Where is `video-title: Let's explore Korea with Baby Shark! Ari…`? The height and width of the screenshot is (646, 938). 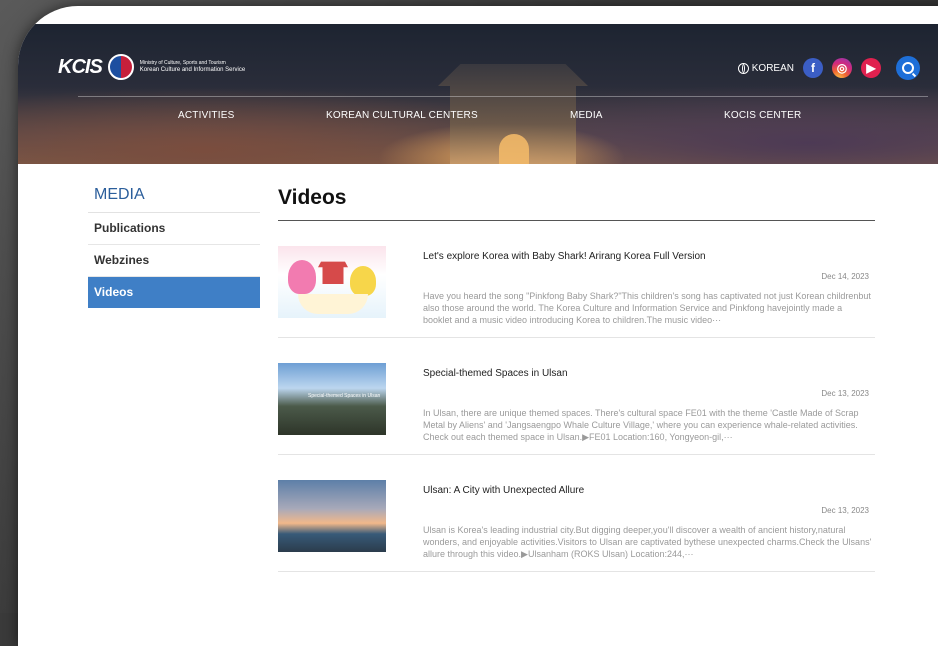
video-title: Let's explore Korea with Baby Shark! Ari… is located at coordinates (564, 256).